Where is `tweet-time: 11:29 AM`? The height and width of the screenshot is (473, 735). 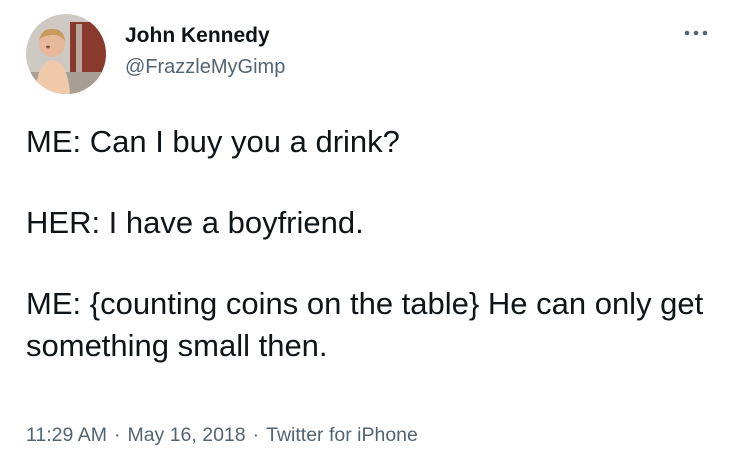 tweet-time: 11:29 AM is located at coordinates (66, 435).